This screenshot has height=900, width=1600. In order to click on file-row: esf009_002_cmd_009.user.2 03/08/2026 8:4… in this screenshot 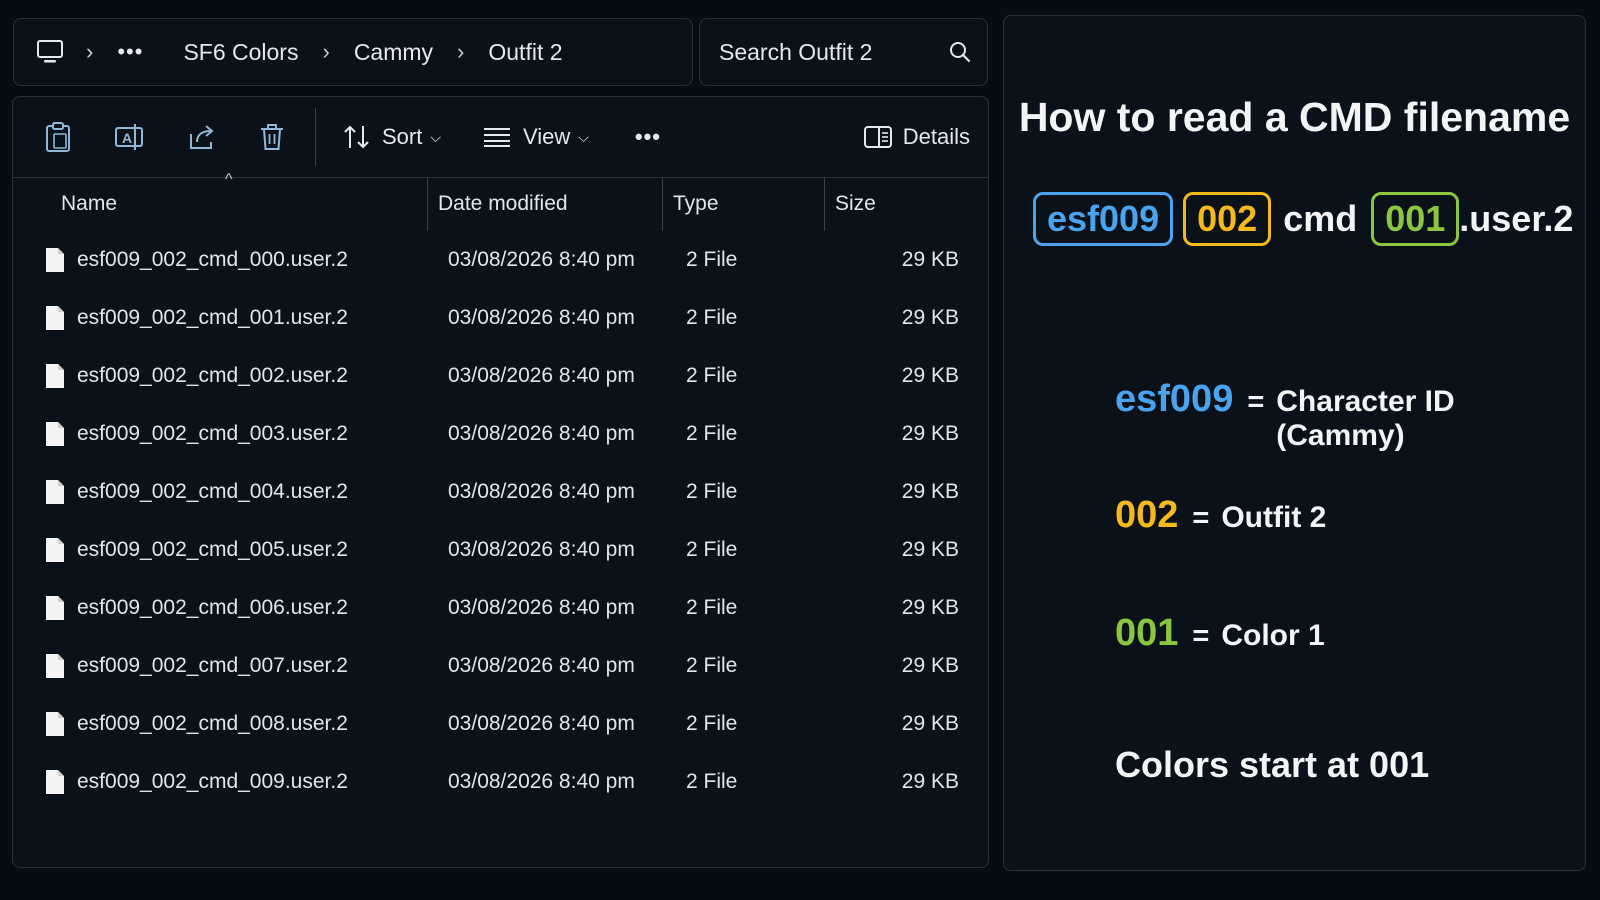, I will do `click(500, 782)`.